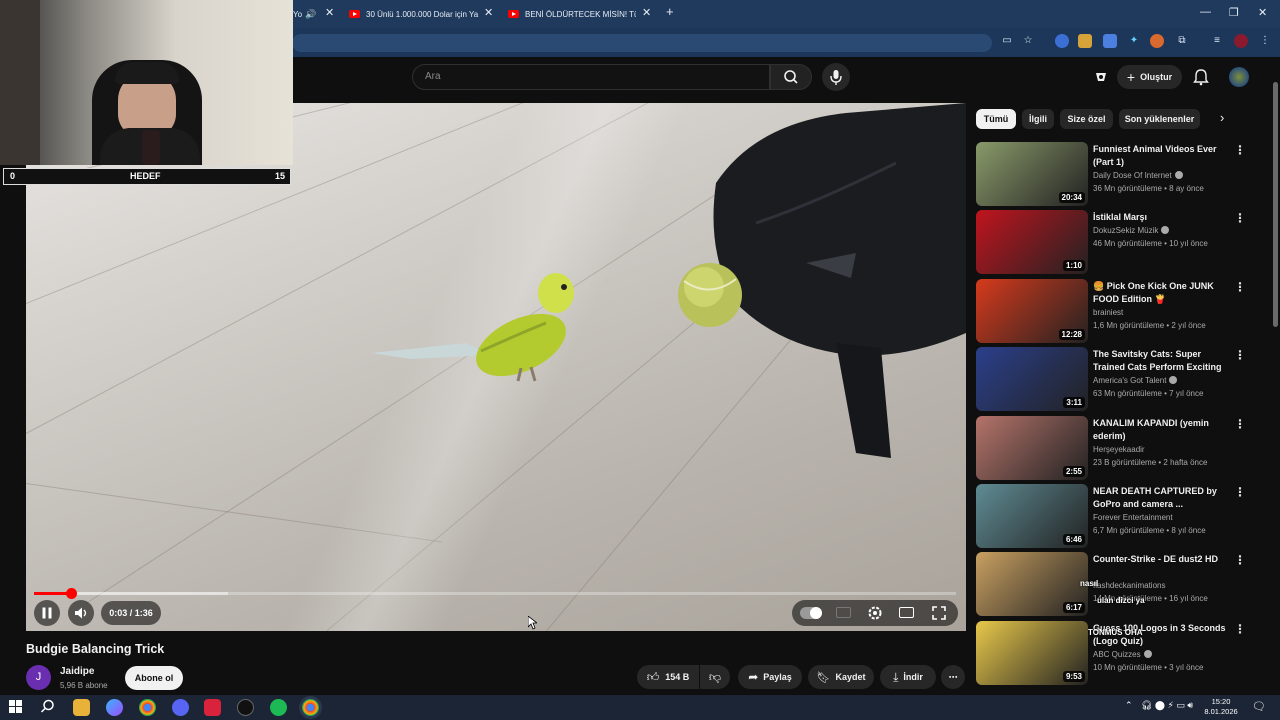 The height and width of the screenshot is (720, 1280). Describe the element at coordinates (591, 77) in the screenshot. I see `search-input: Ara` at that location.